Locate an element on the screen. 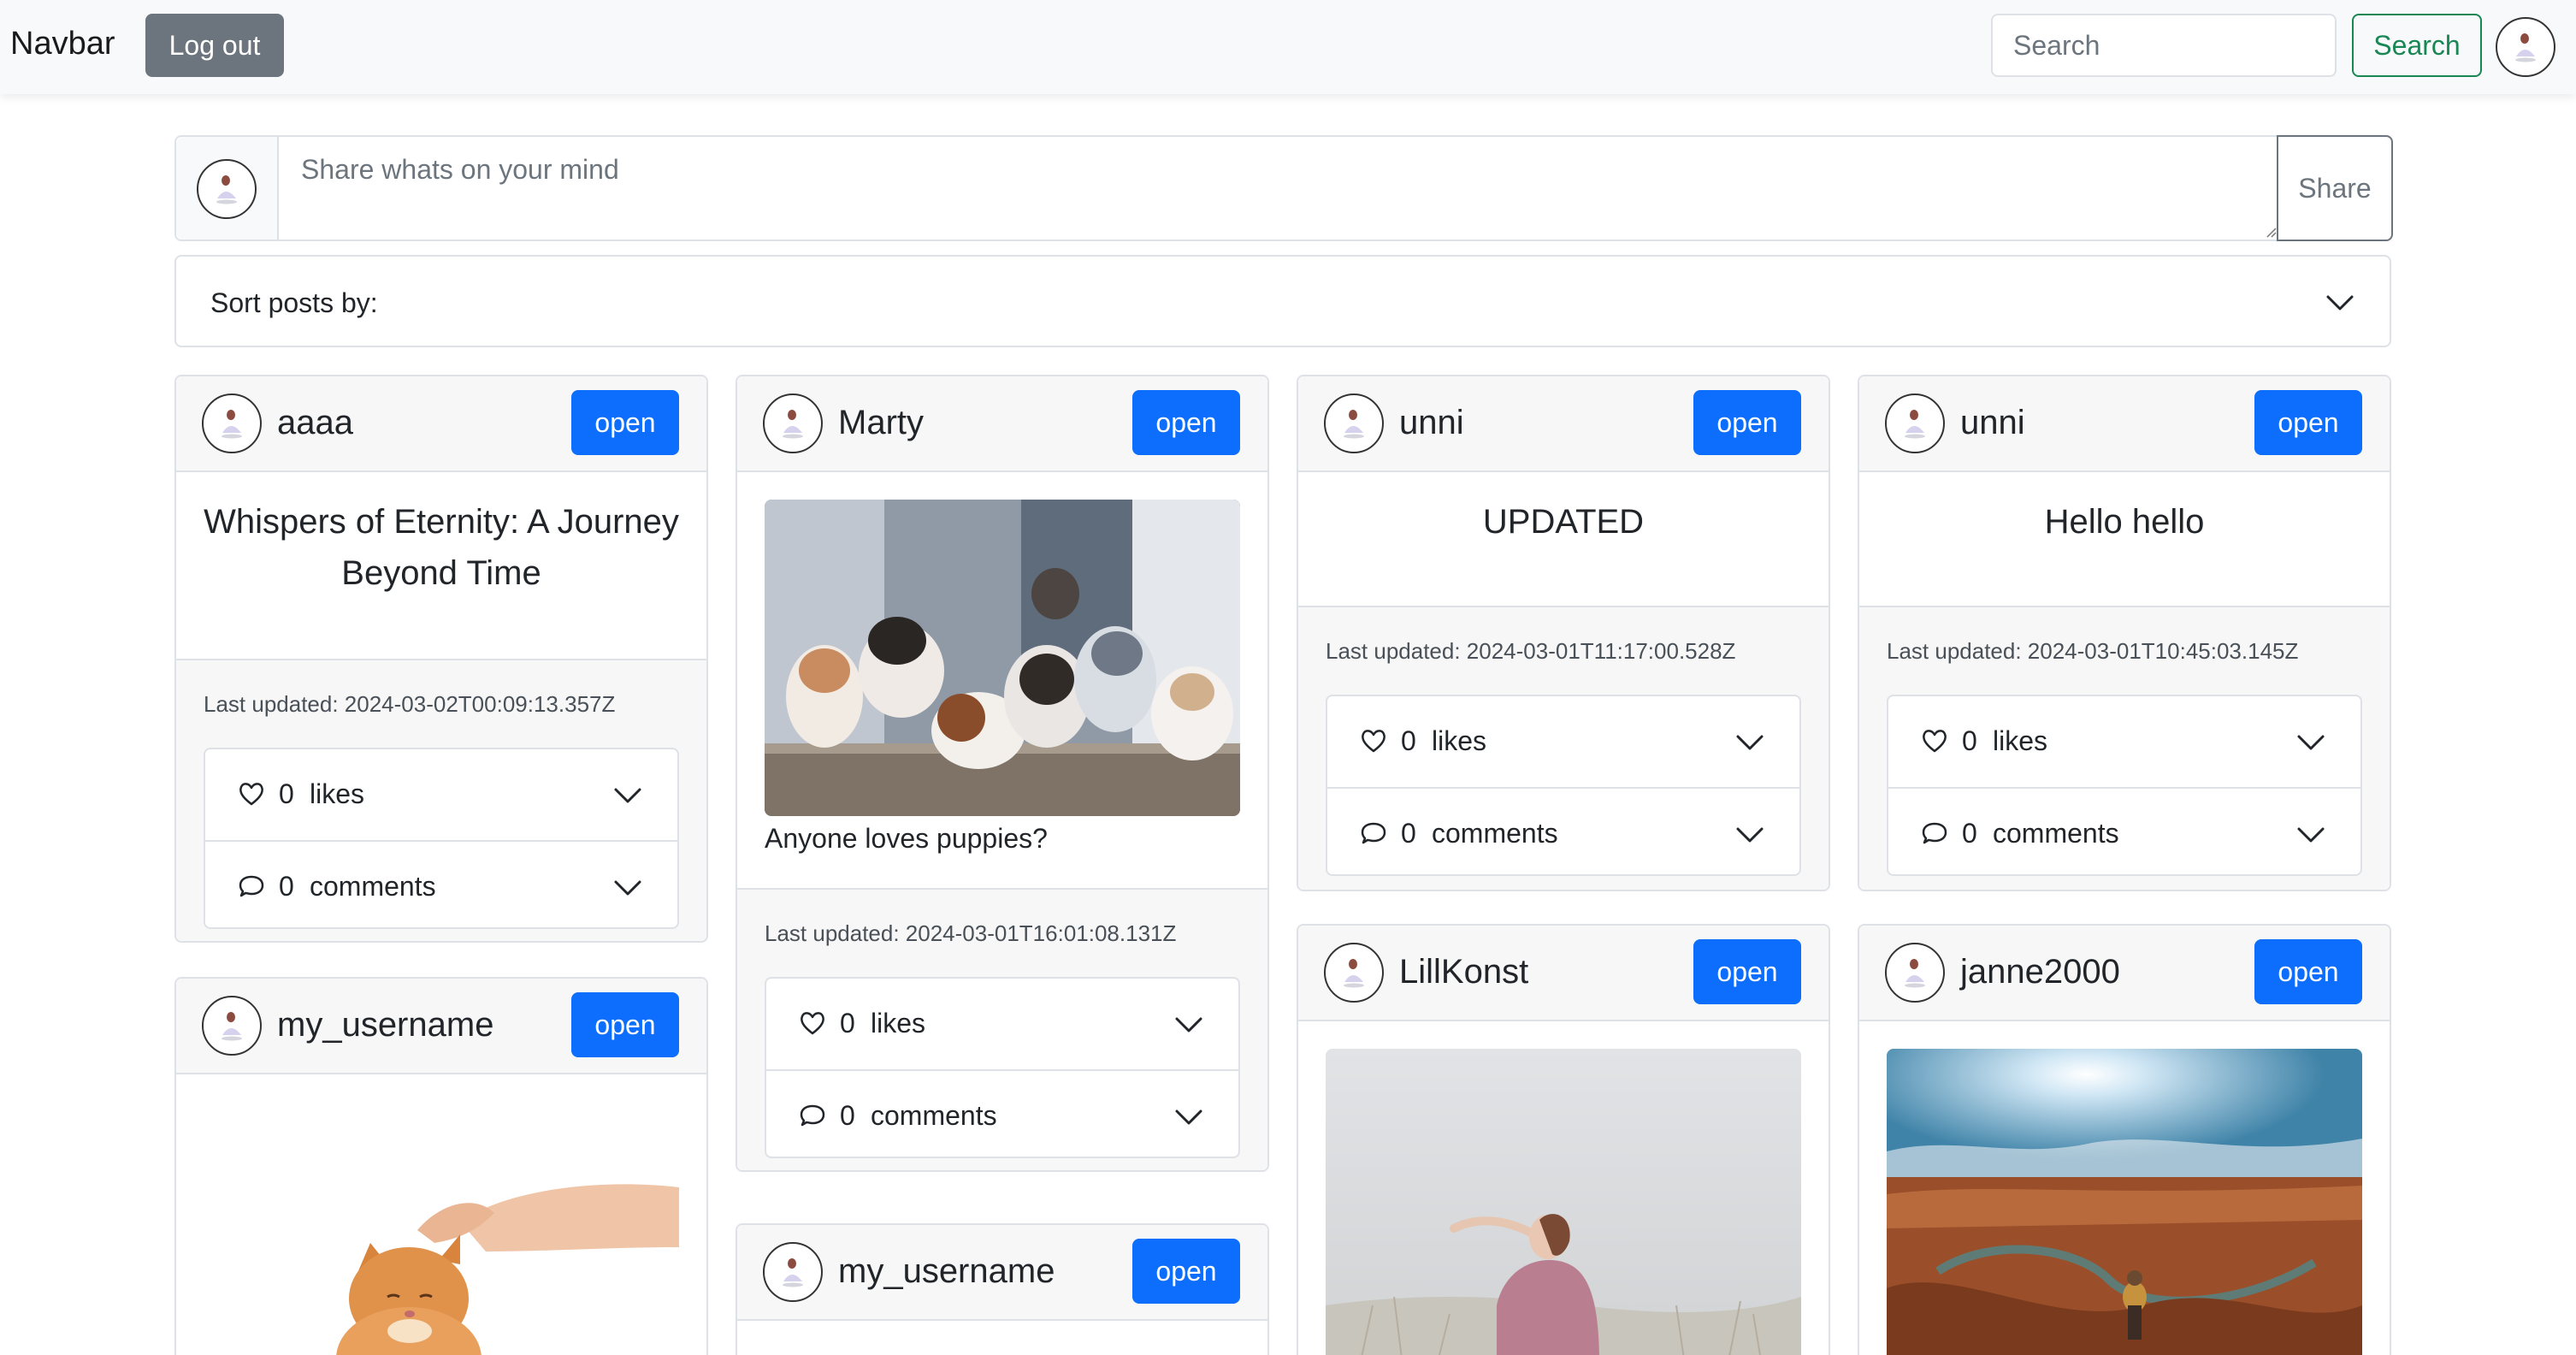 This screenshot has width=2576, height=1355. post-body: UPDATED is located at coordinates (1563, 539).